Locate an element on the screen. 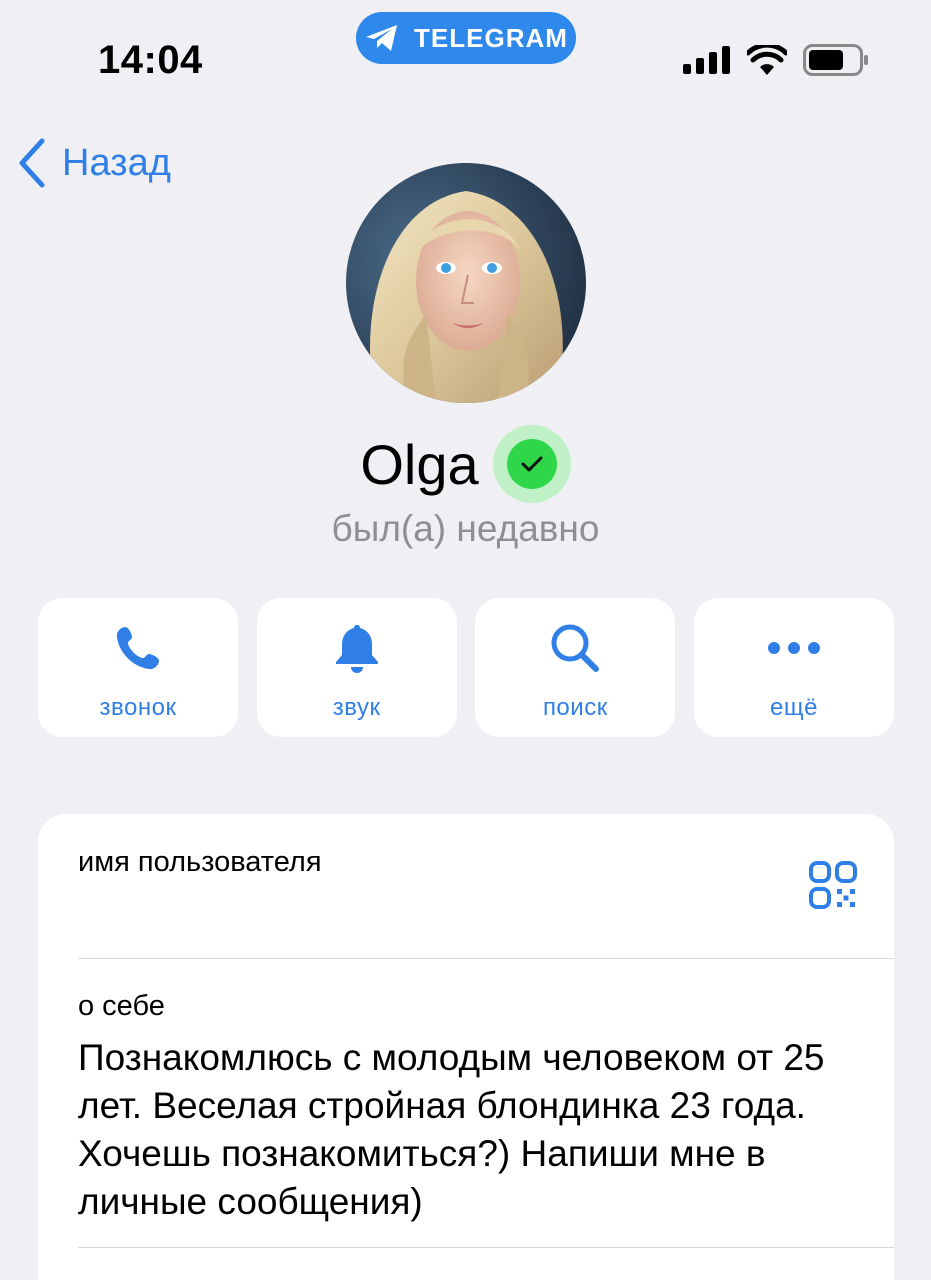 This screenshot has width=931, height=1280. signal-icon is located at coordinates (706, 60).